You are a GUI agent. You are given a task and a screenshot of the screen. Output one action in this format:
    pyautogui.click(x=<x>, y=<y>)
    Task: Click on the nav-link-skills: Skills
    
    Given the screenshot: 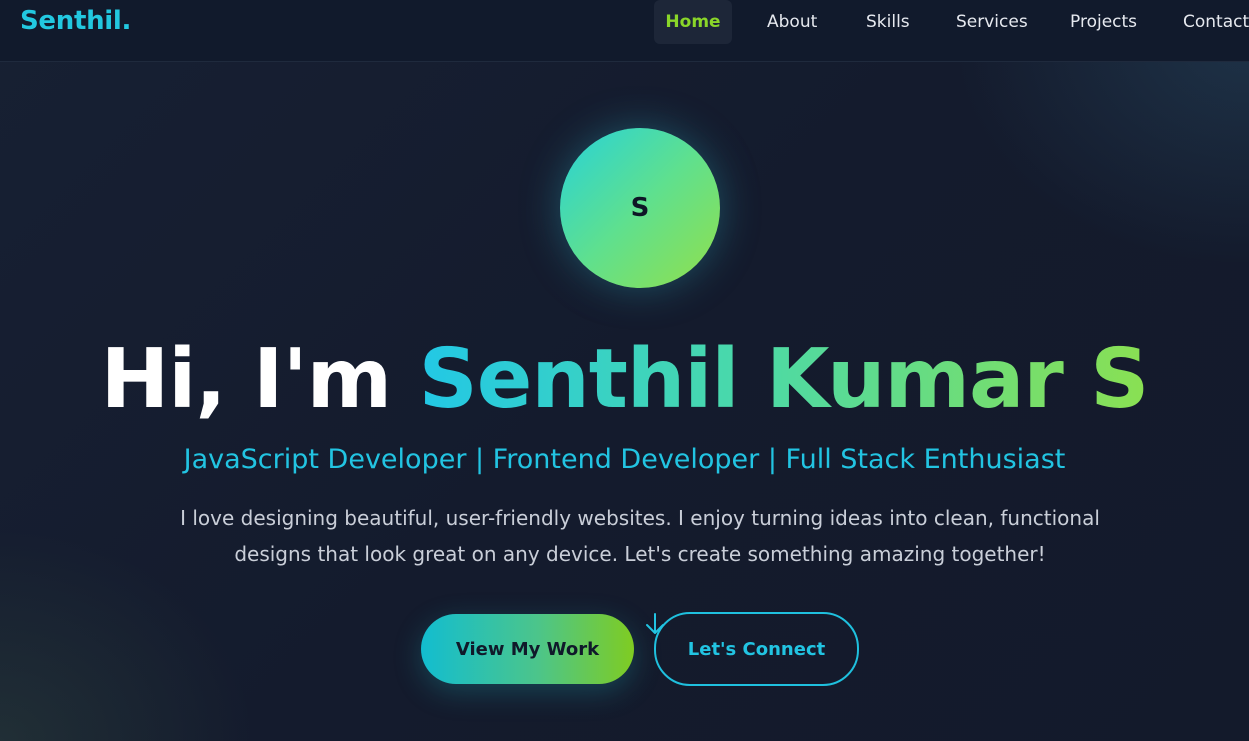 What is the action you would take?
    pyautogui.click(x=888, y=22)
    